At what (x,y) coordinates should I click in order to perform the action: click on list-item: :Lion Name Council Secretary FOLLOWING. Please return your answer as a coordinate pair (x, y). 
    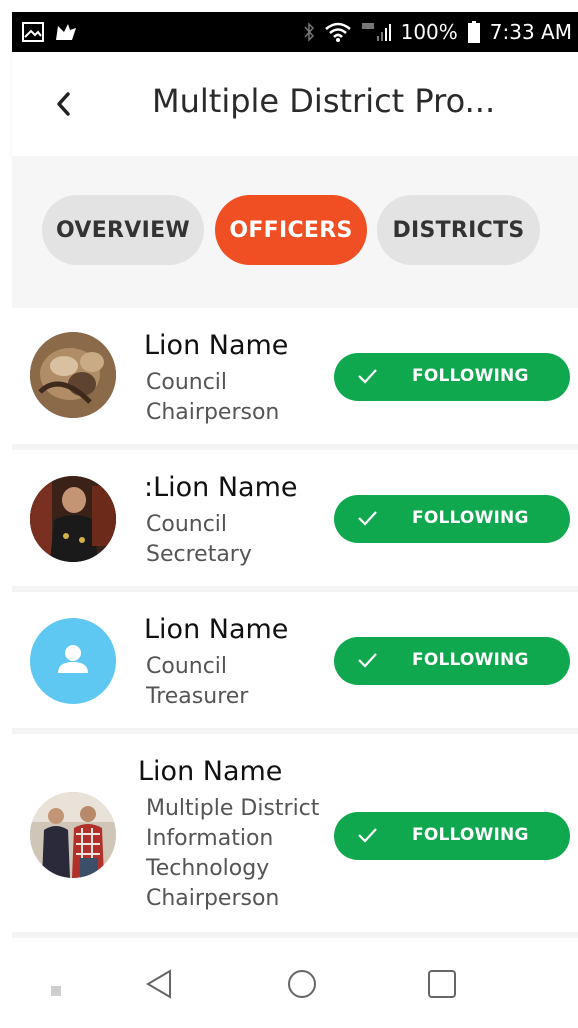
    Looking at the image, I should click on (295, 521).